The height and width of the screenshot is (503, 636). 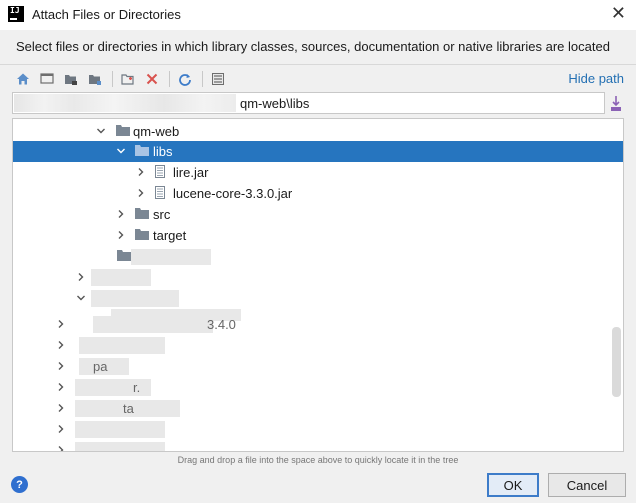 What do you see at coordinates (318, 64) in the screenshot?
I see `divider` at bounding box center [318, 64].